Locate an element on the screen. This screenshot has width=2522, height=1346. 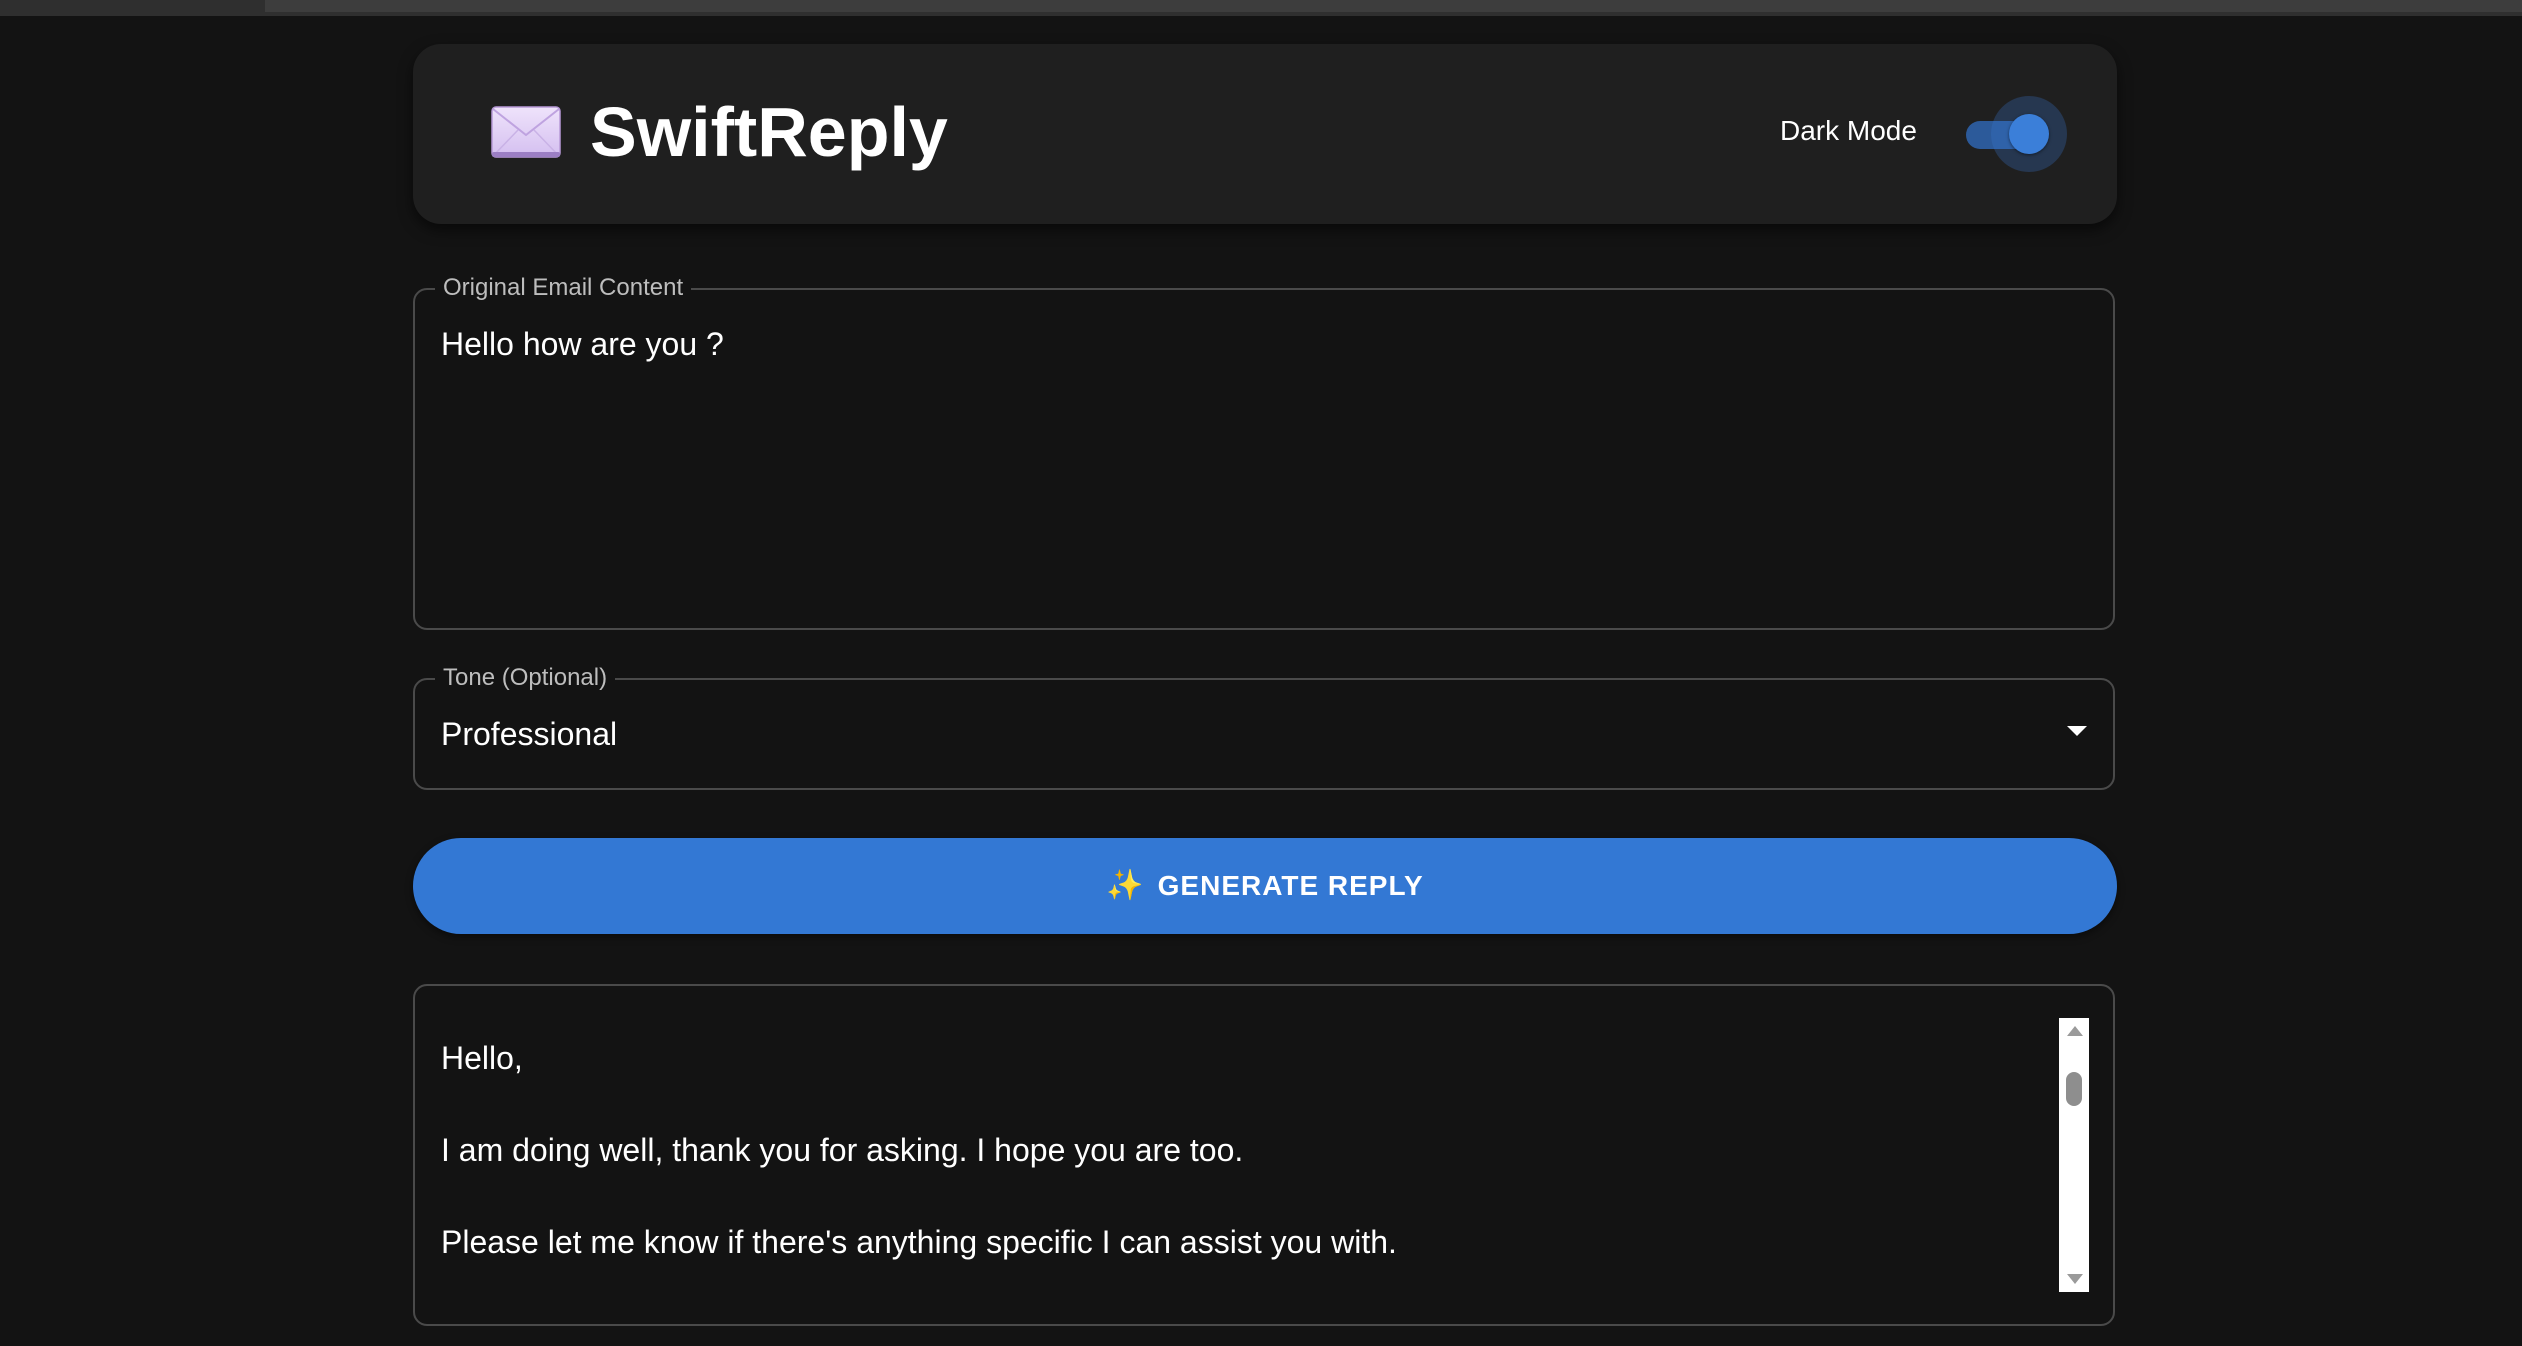
generate-reply-button-content: ✨ GENERATE REPLY is located at coordinates (1265, 886).